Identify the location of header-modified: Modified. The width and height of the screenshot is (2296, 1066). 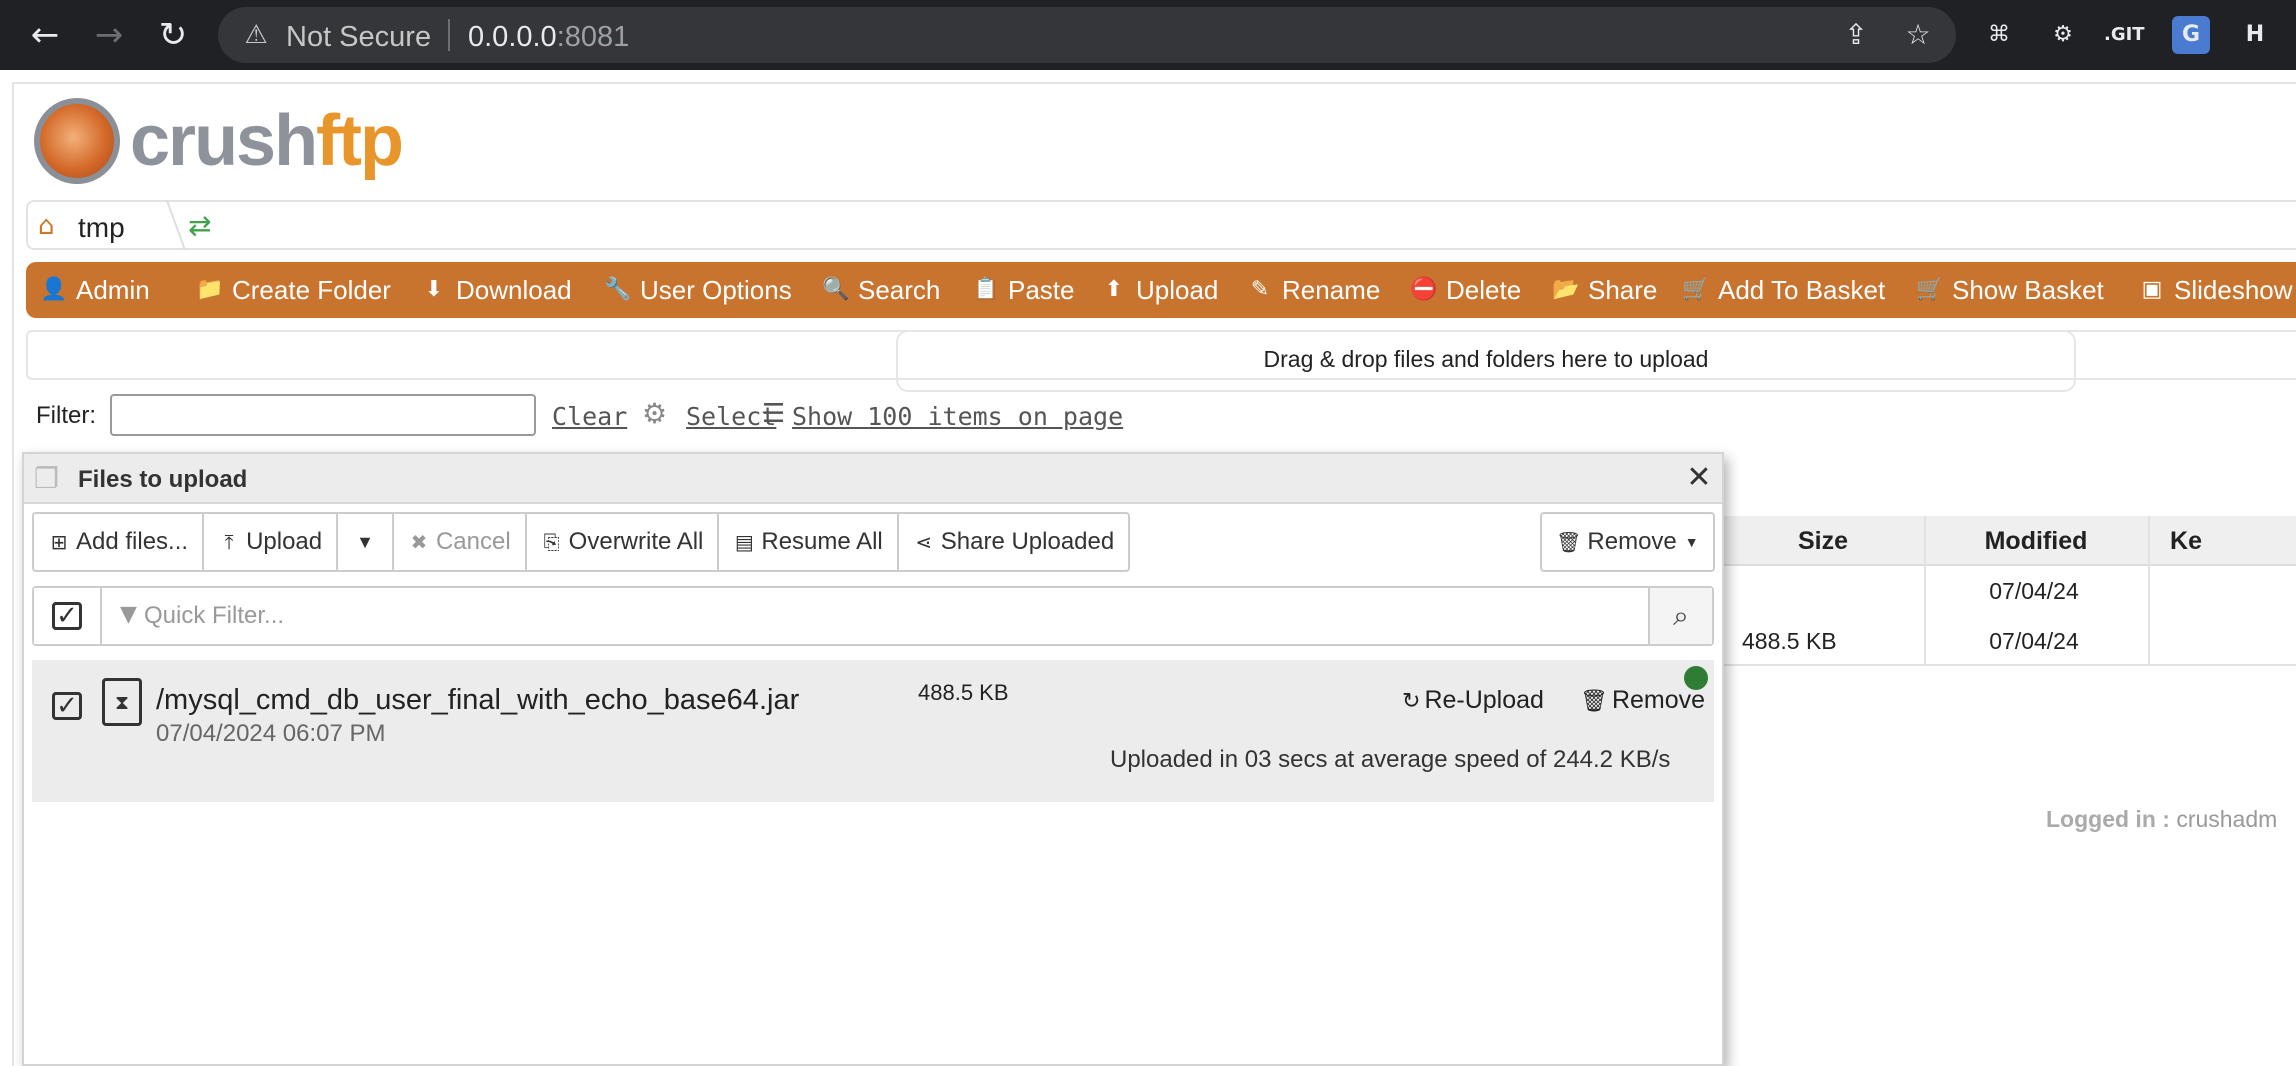
(2036, 541).